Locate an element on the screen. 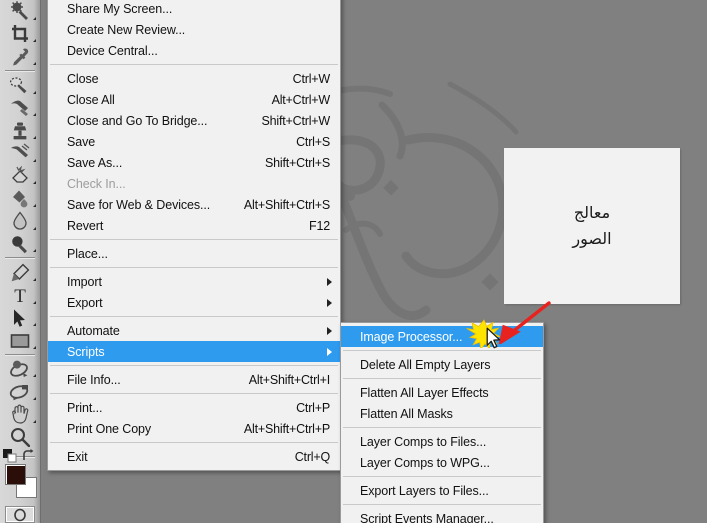  type-tool: T is located at coordinates (20, 295).